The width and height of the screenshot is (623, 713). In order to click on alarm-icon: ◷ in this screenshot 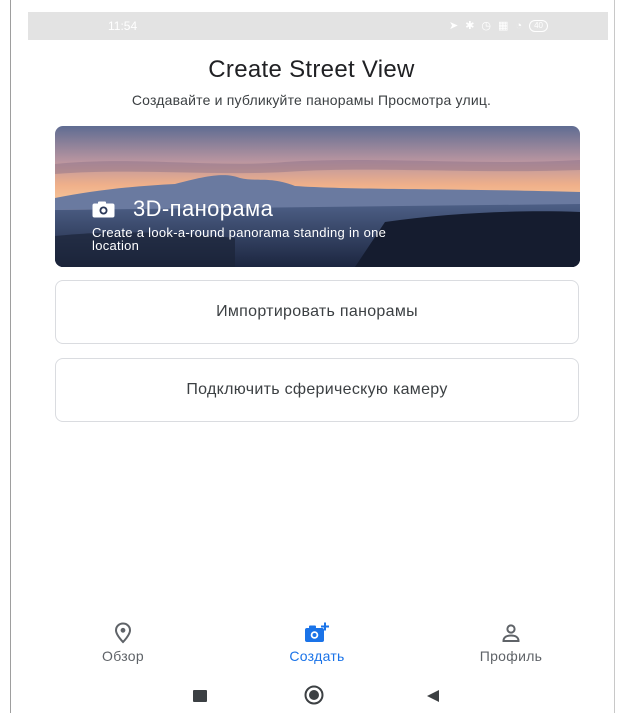, I will do `click(486, 25)`.